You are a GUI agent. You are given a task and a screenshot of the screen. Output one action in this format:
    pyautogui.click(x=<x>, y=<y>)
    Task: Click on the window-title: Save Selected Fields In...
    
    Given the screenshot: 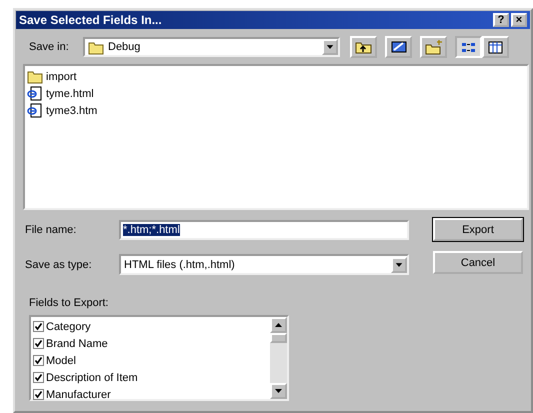 What is the action you would take?
    pyautogui.click(x=91, y=20)
    